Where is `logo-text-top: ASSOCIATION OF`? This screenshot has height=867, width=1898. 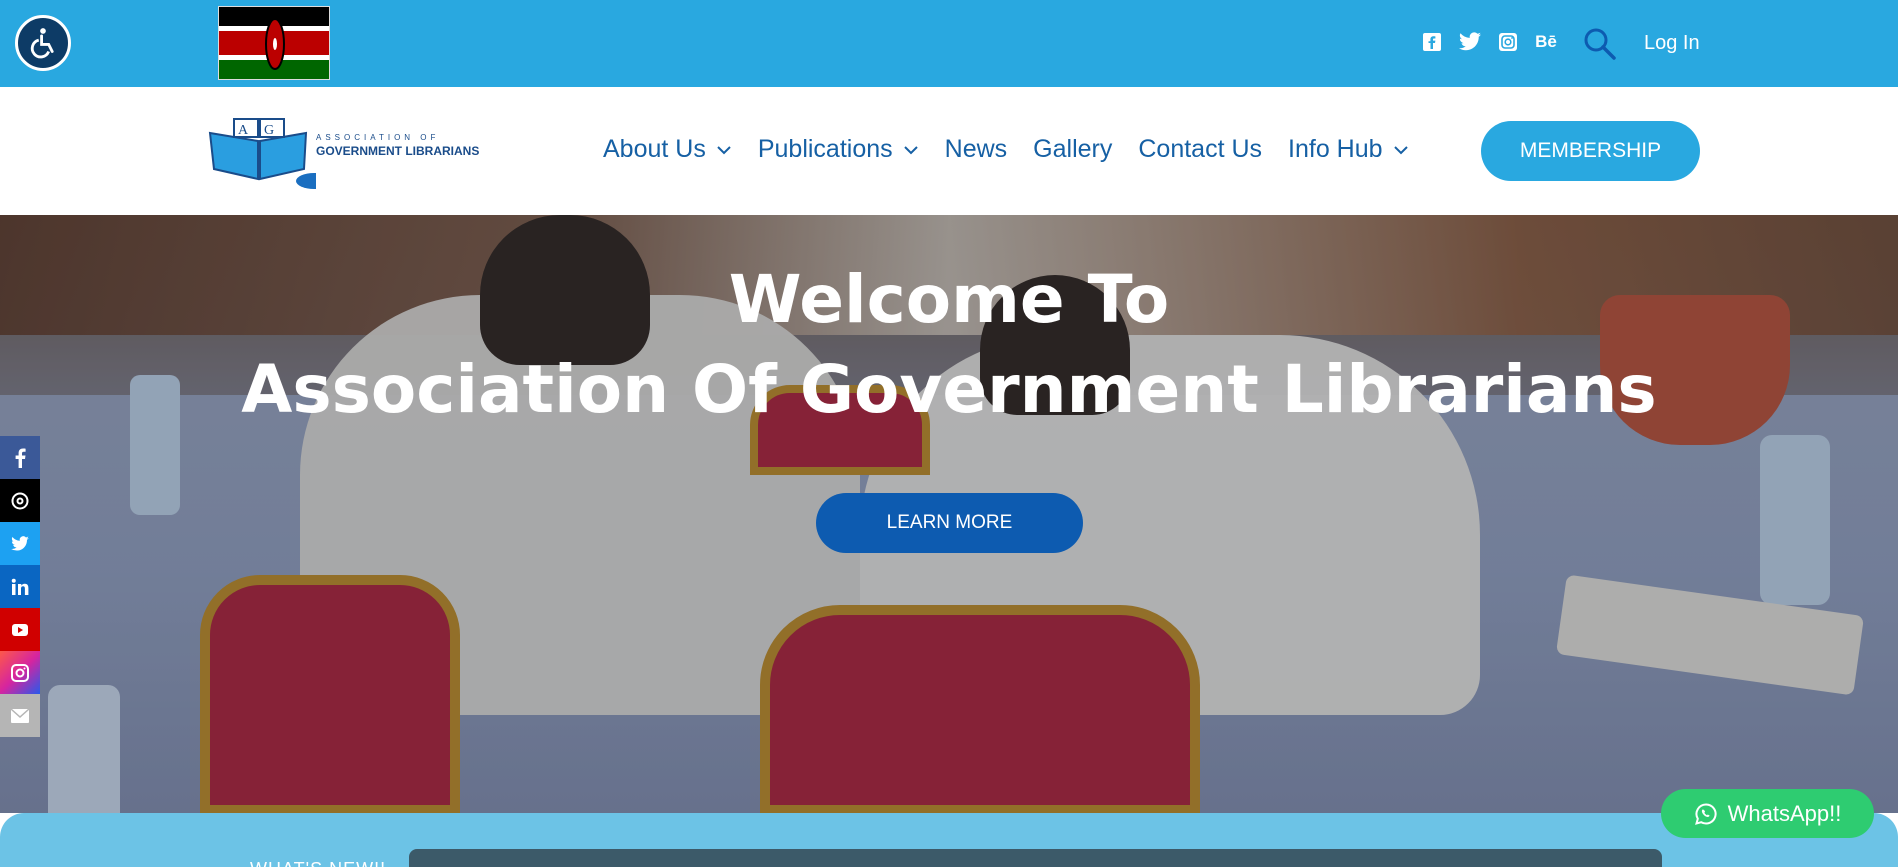 logo-text-top: ASSOCIATION OF is located at coordinates (378, 137).